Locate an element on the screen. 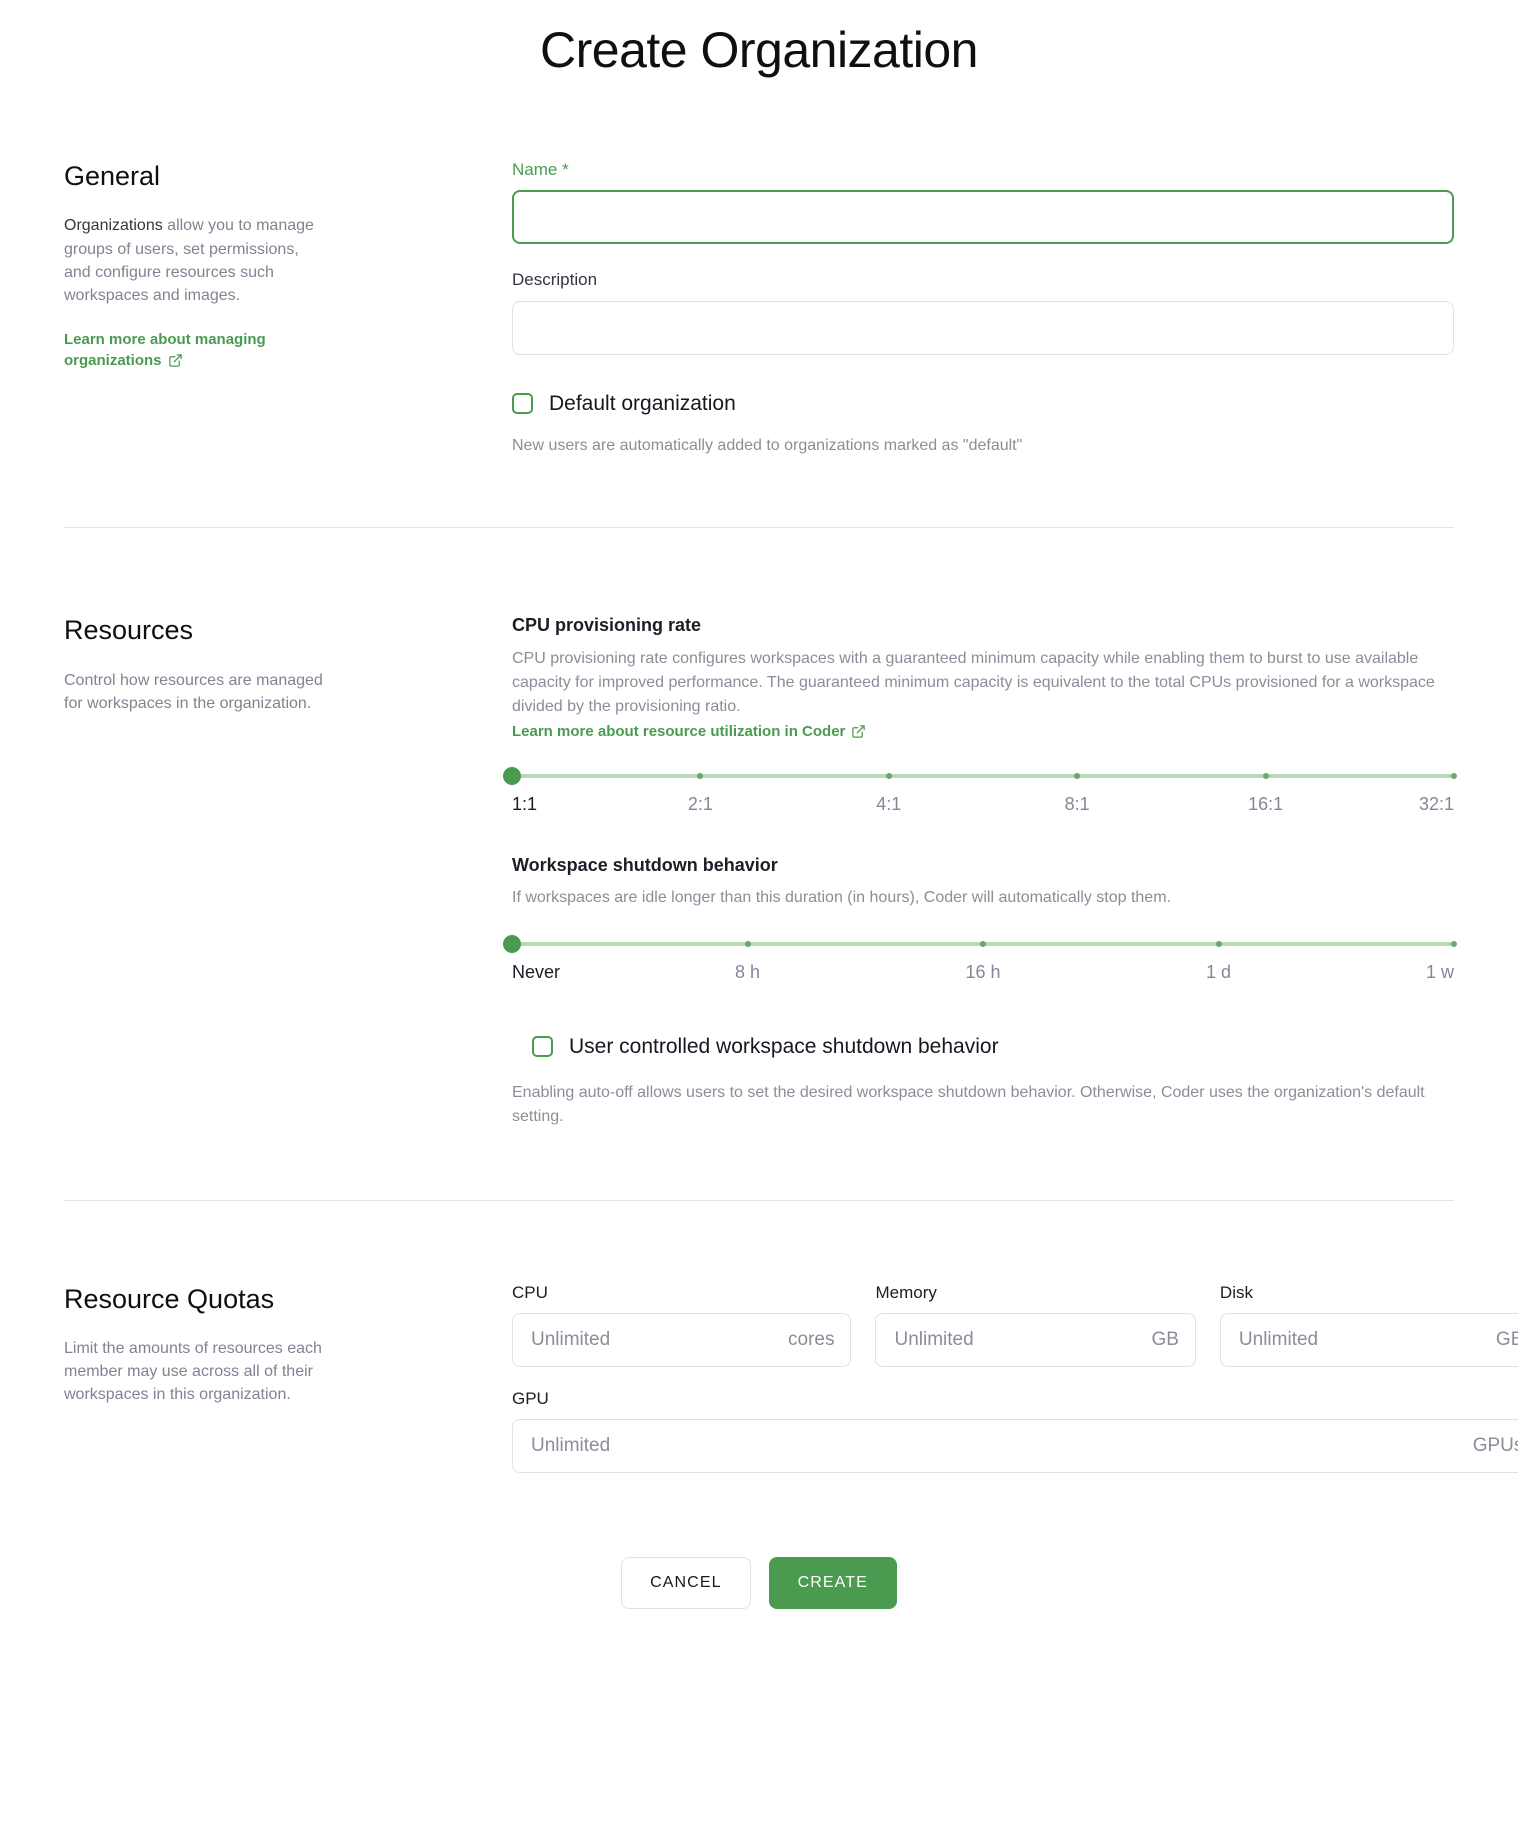 Image resolution: width=1518 pixels, height=1821 pixels. shutdown-slider-tick-label: 1 d is located at coordinates (1218, 972).